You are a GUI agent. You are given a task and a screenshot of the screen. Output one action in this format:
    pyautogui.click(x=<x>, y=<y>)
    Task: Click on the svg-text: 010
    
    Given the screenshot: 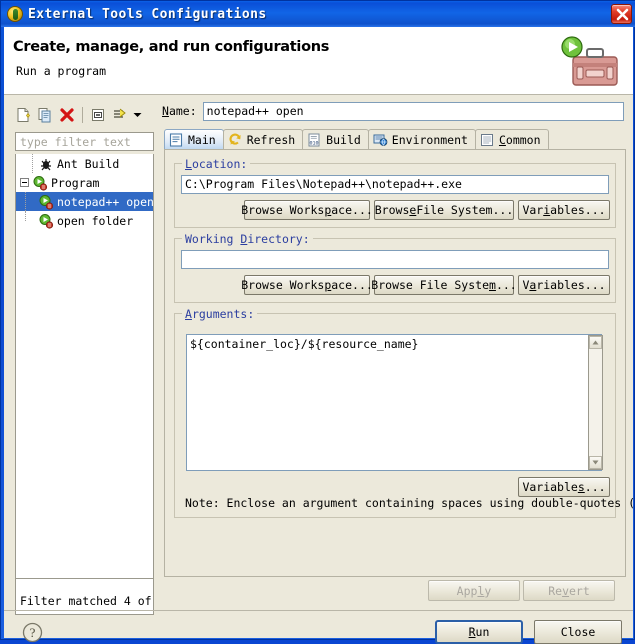 What is the action you would take?
    pyautogui.click(x=314, y=144)
    